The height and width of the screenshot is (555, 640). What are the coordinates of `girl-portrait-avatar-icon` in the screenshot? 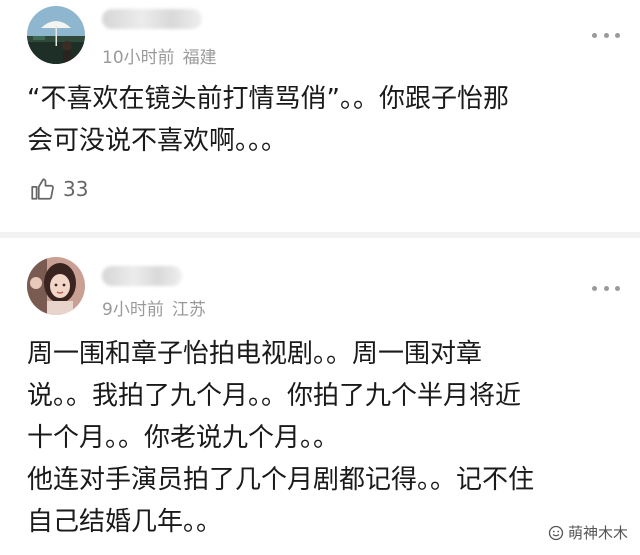 It's located at (56, 286).